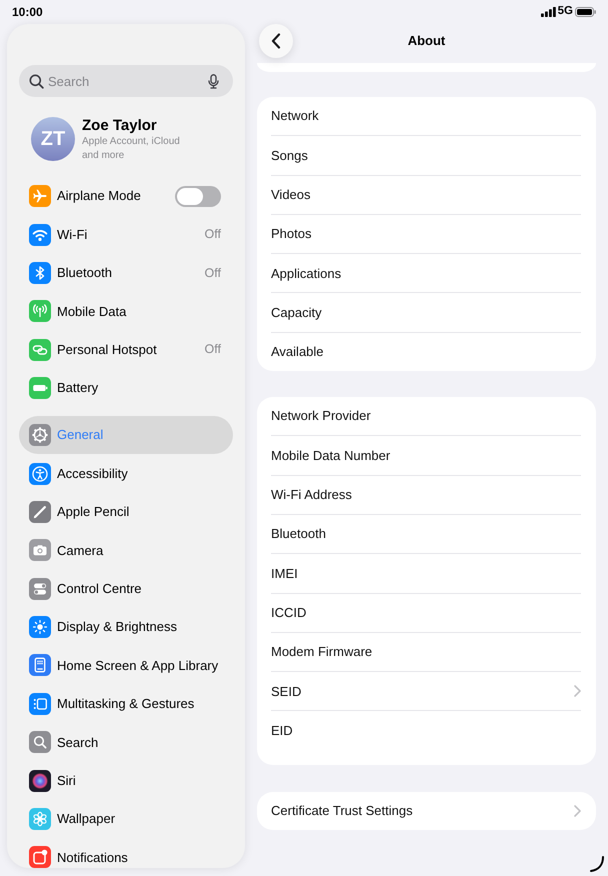 The image size is (608, 876). Describe the element at coordinates (126, 388) in the screenshot. I see `sidebar-item: Battery` at that location.